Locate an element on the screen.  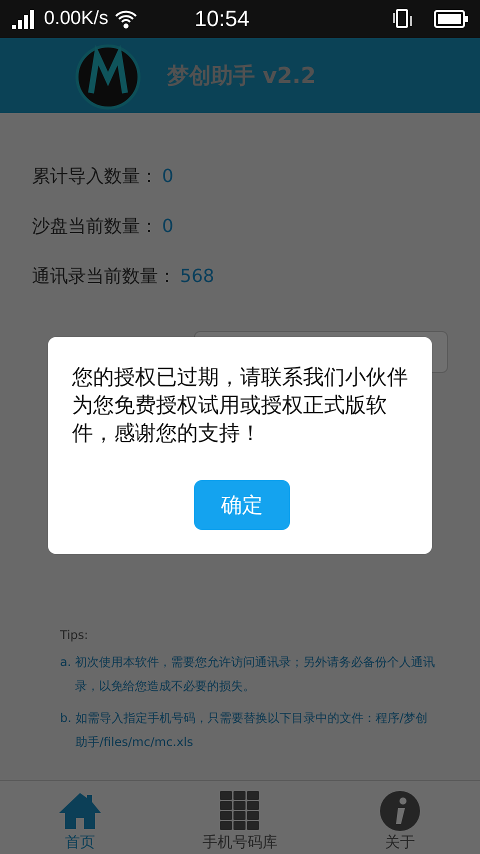
tab-bar-item: 关于 is located at coordinates (400, 817).